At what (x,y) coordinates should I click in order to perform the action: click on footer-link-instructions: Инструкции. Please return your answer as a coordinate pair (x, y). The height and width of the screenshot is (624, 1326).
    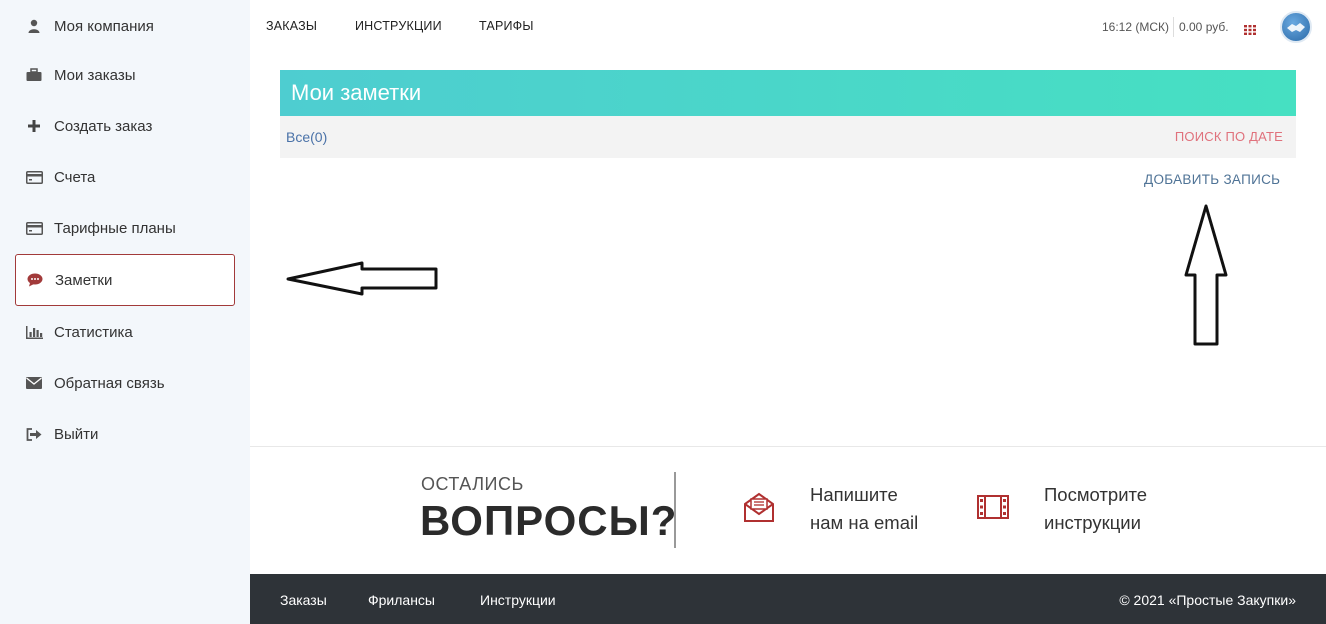
    Looking at the image, I should click on (518, 600).